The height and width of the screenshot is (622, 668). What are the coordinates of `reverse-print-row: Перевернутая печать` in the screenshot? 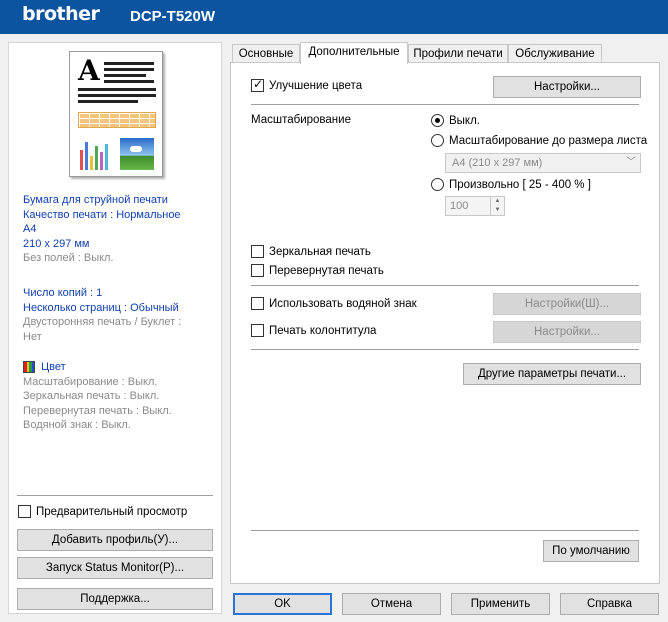 It's located at (317, 270).